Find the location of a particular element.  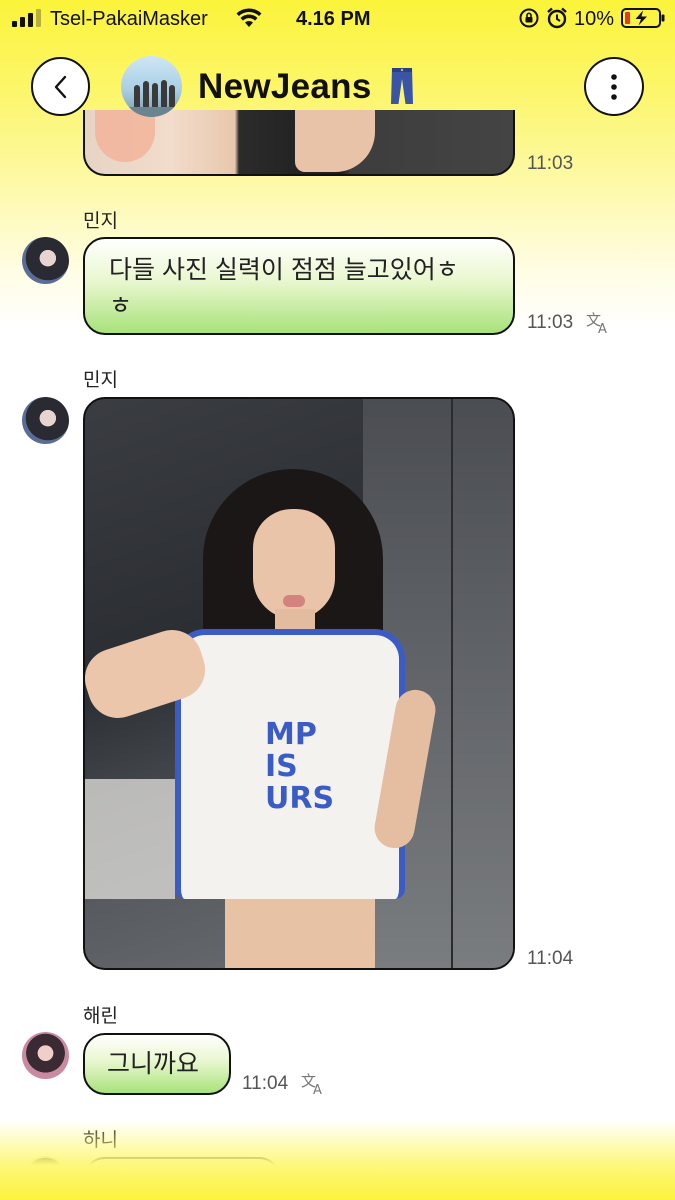

message-bubble: 다들 사진 실력이 점점 늘고있어ㅎ ㅎ is located at coordinates (299, 286).